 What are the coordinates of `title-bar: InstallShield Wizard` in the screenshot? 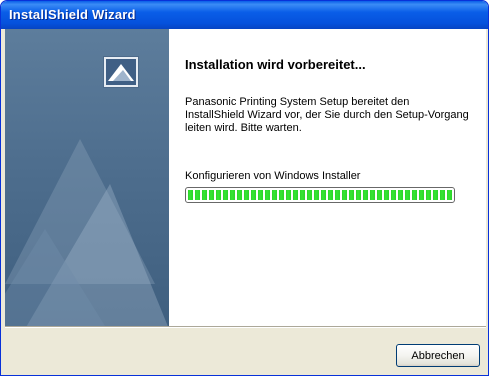 It's located at (244, 15).